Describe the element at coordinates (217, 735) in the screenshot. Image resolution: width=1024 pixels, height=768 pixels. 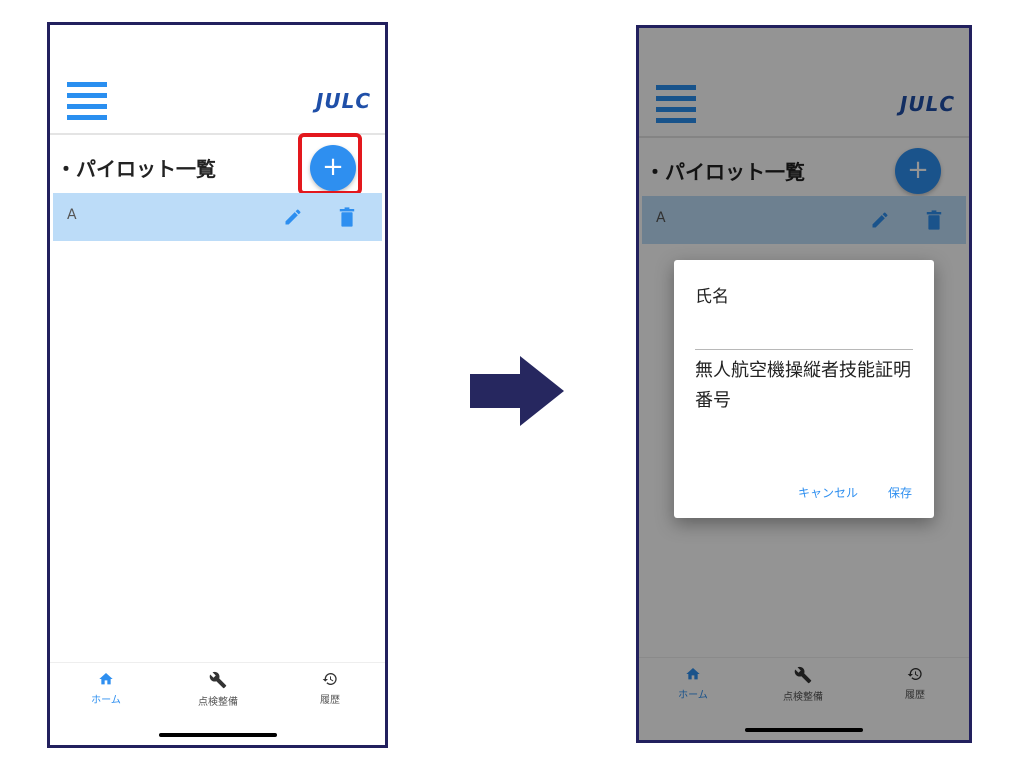
I see `home-indicator` at that location.